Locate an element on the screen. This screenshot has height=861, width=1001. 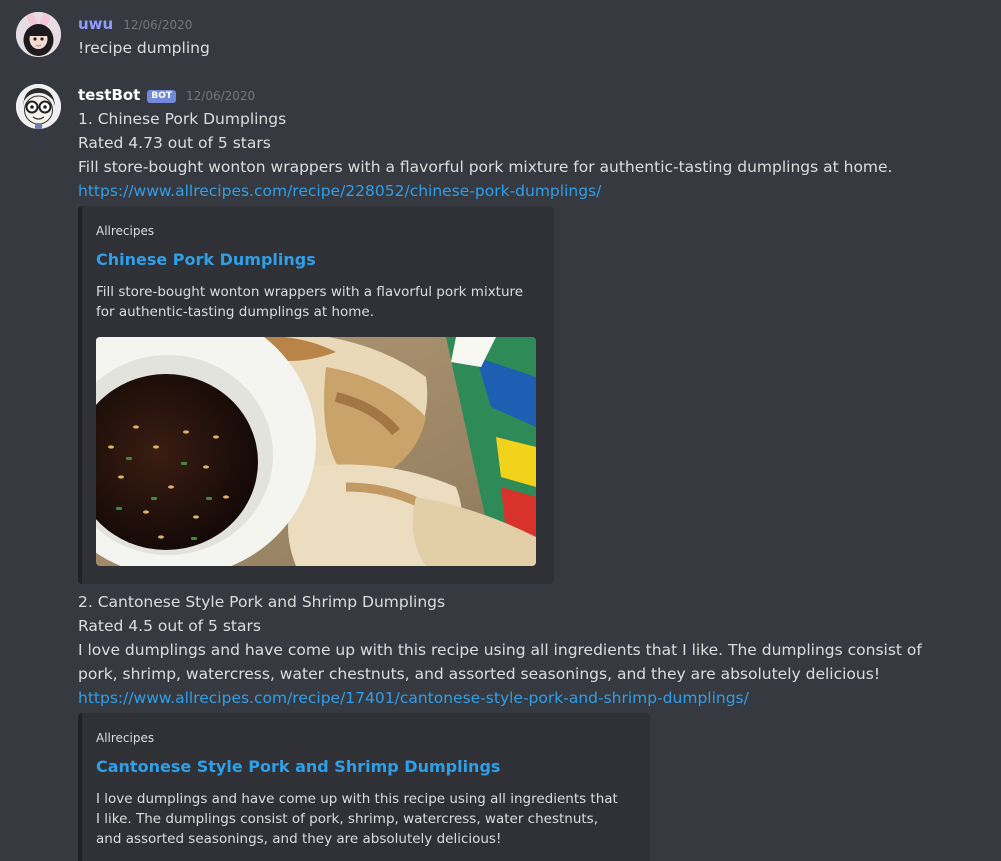
recipe-heading: 1. Chinese Pork Dumplings is located at coordinates (182, 119).